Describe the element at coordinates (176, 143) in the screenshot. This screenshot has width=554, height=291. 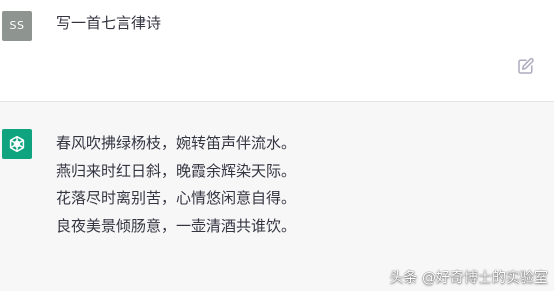
I see `poem-line: 春风吹拂绿杨枝，婉转笛声伴流水。` at that location.